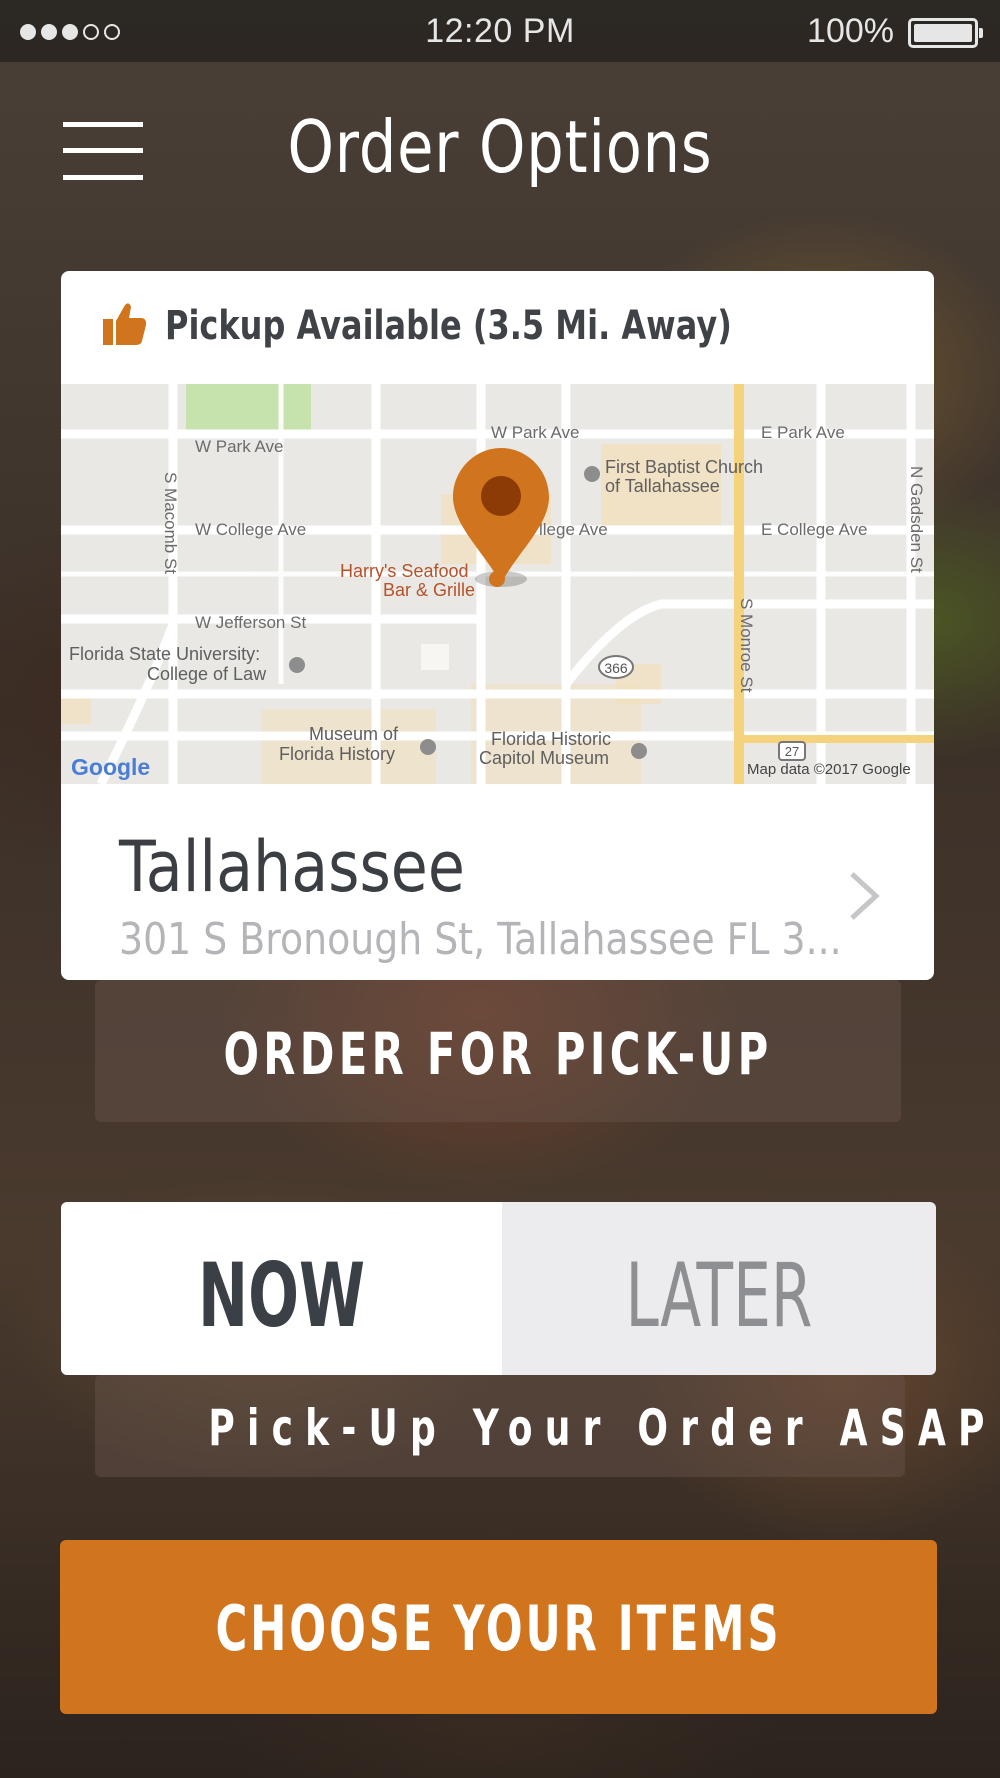 The height and width of the screenshot is (1778, 1000). Describe the element at coordinates (248, 408) in the screenshot. I see `park-area` at that location.